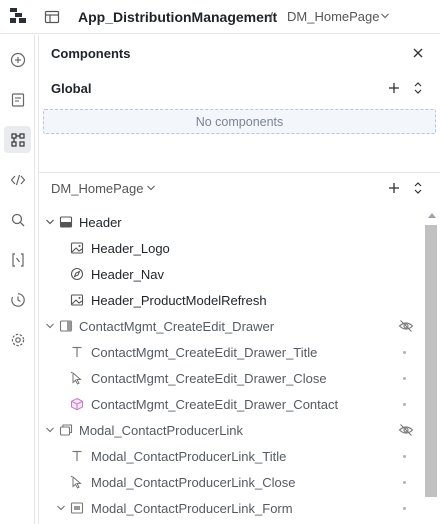 This screenshot has height=524, width=440. I want to click on global-empty-state: No components, so click(239, 121).